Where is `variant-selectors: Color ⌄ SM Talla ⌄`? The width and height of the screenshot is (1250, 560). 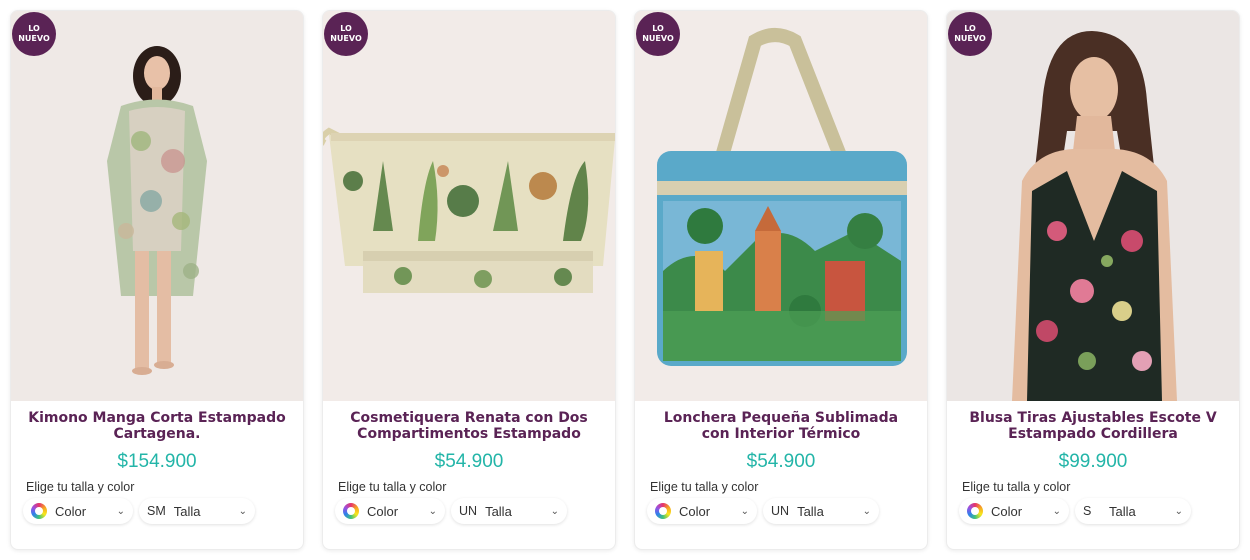 variant-selectors: Color ⌄ SM Talla ⌄ is located at coordinates (157, 511).